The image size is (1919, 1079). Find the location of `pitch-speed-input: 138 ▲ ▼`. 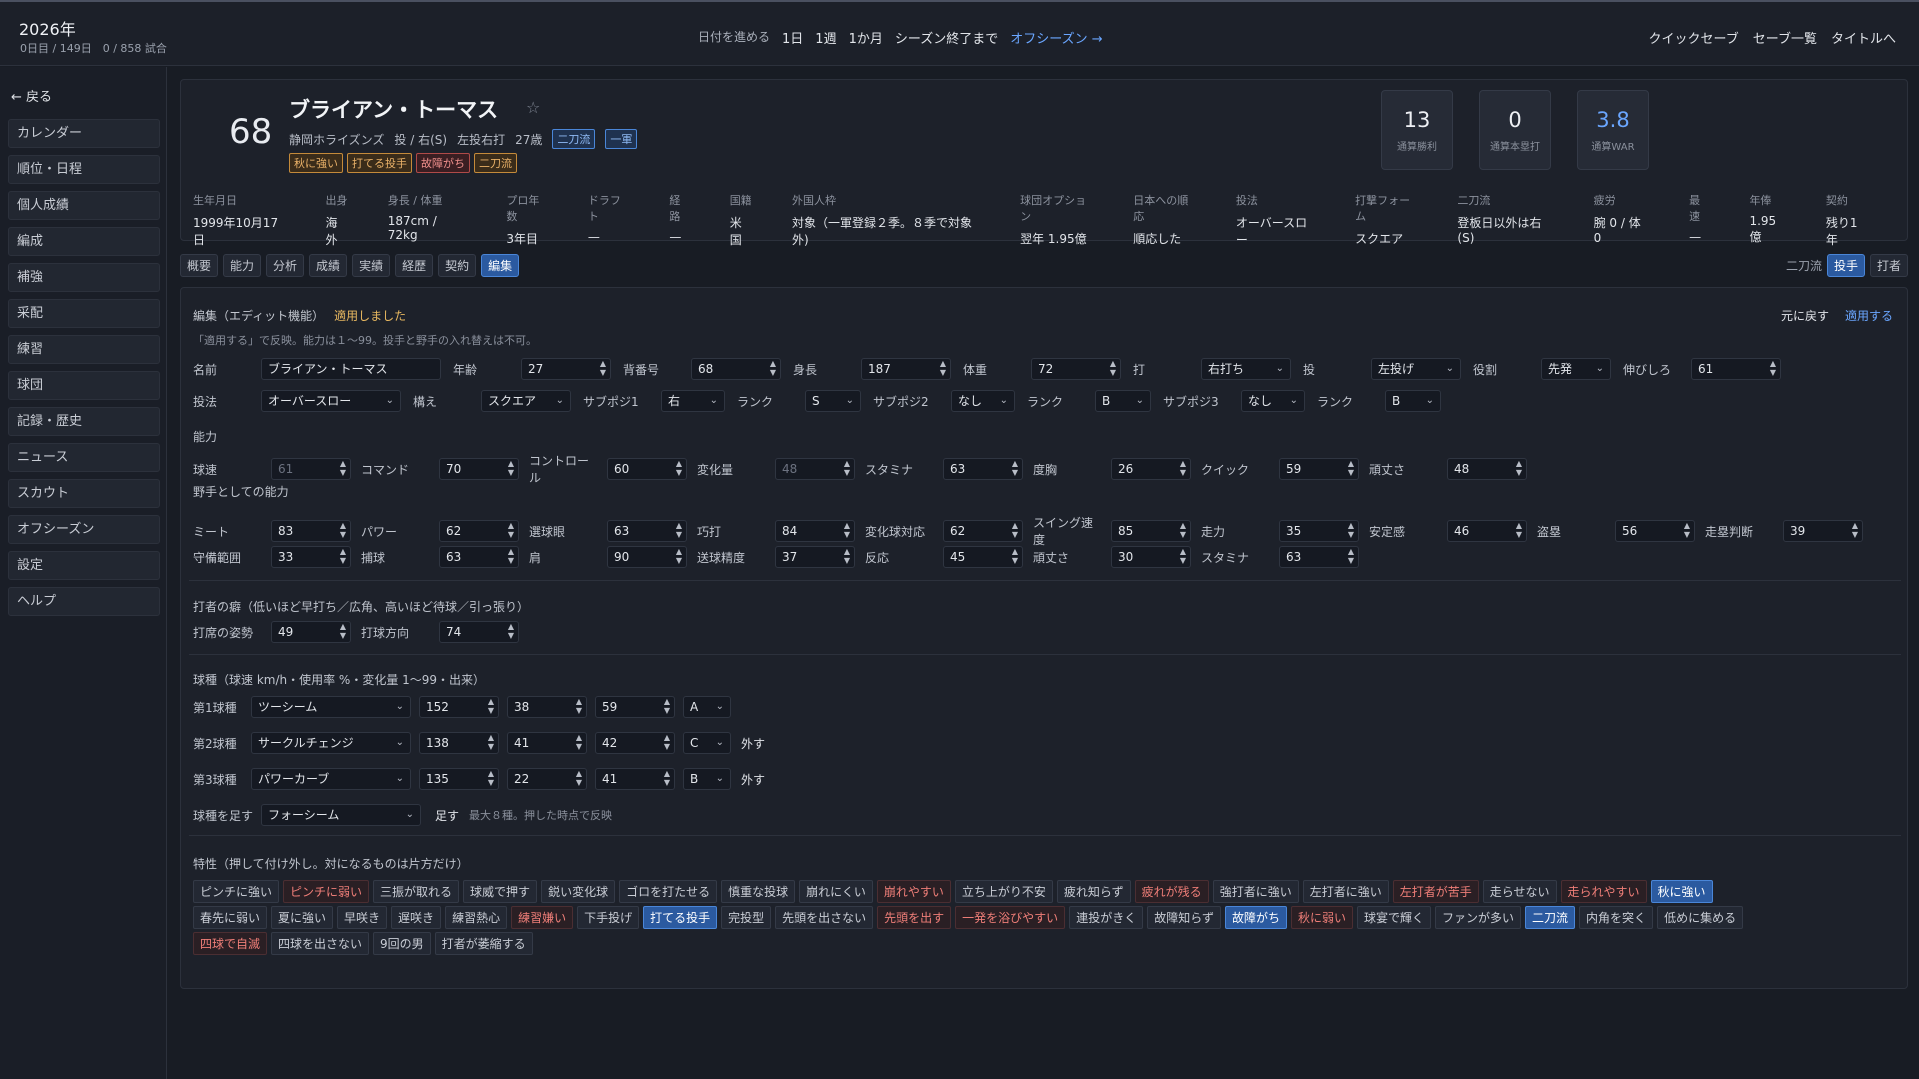

pitch-speed-input: 138 ▲ ▼ is located at coordinates (459, 743).